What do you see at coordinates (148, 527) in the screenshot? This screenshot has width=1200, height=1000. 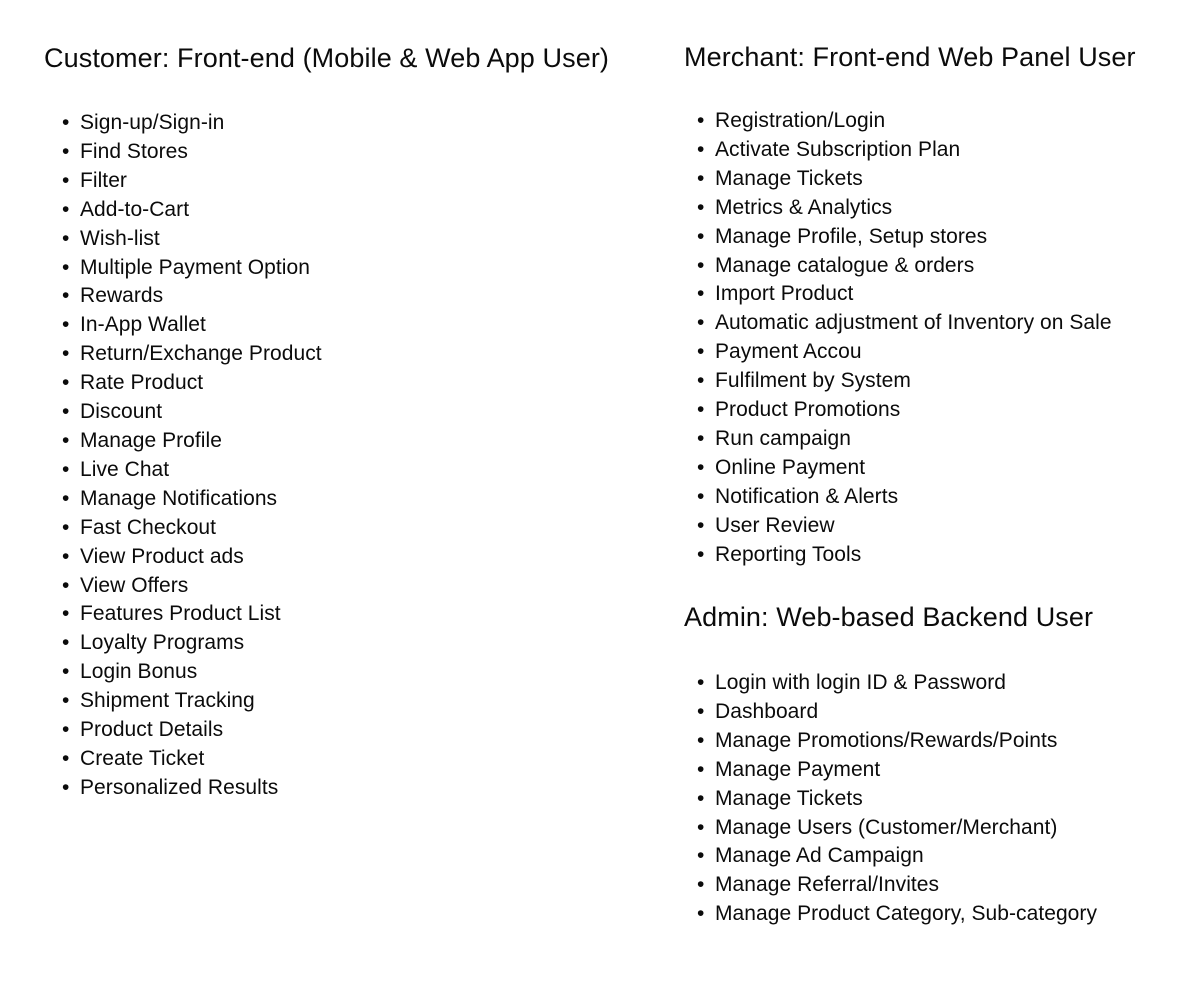 I see `feature-item-label: Fast Checkout` at bounding box center [148, 527].